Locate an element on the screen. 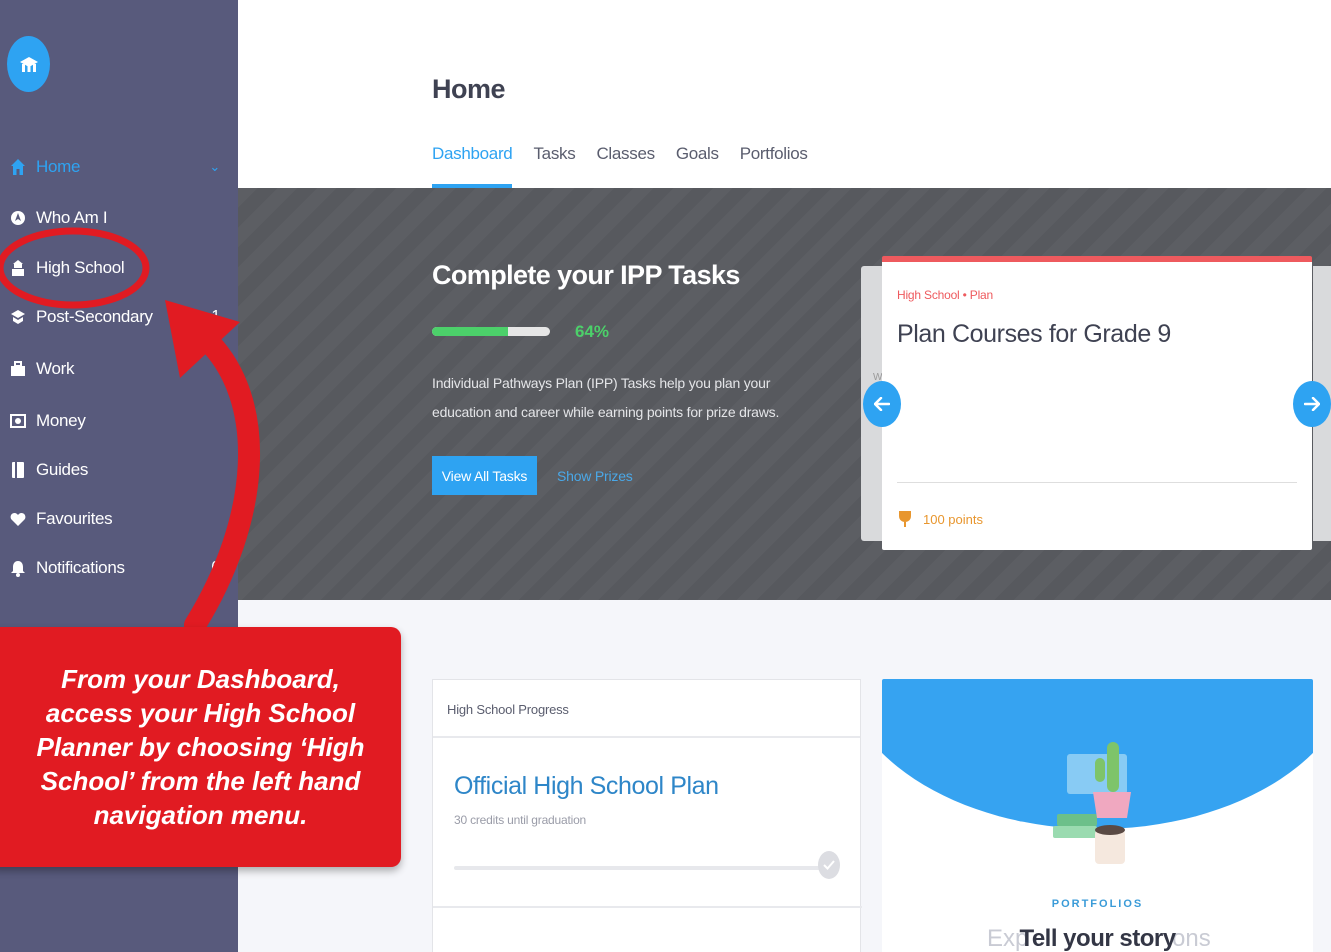 This screenshot has width=1331, height=952. school-icon is located at coordinates (18, 268).